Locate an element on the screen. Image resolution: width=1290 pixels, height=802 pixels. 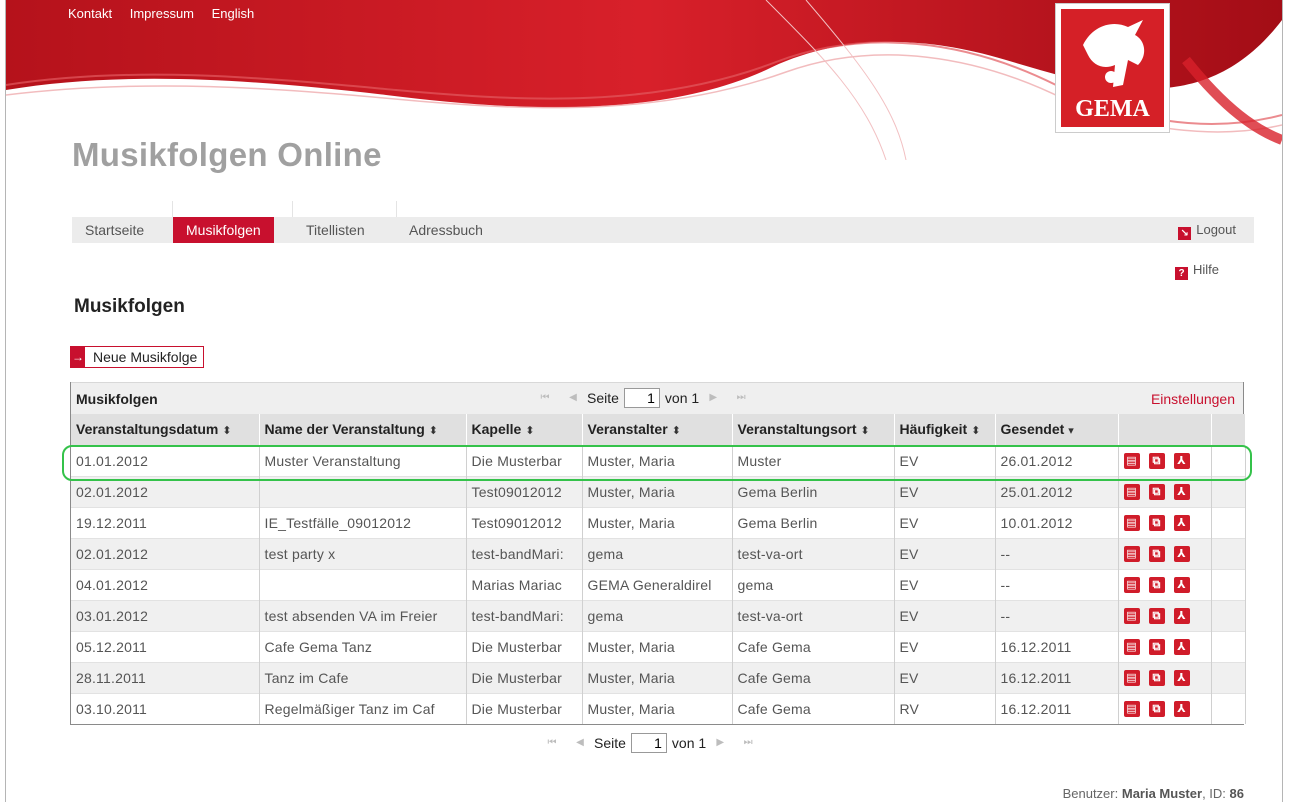
new-musikfolge-button: → Neue Musikfolge is located at coordinates (137, 357).